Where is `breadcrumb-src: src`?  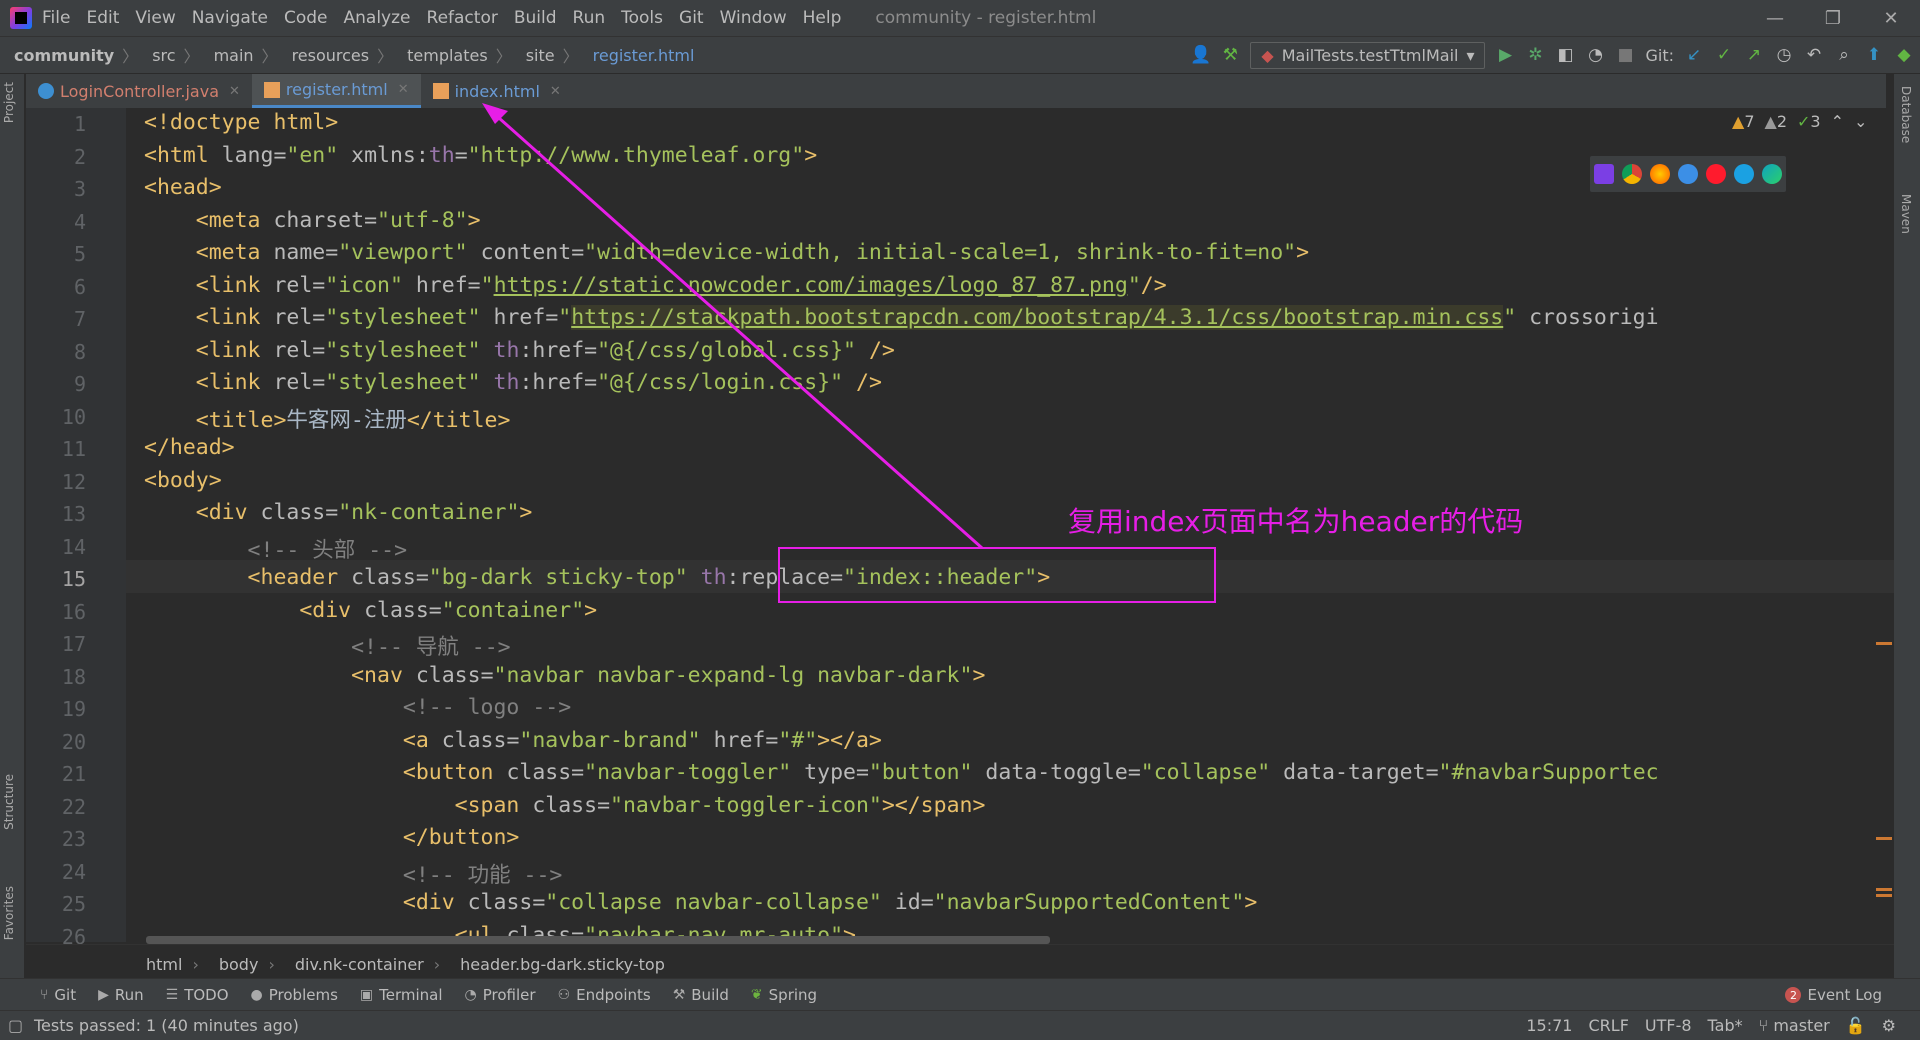 breadcrumb-src: src is located at coordinates (163, 55).